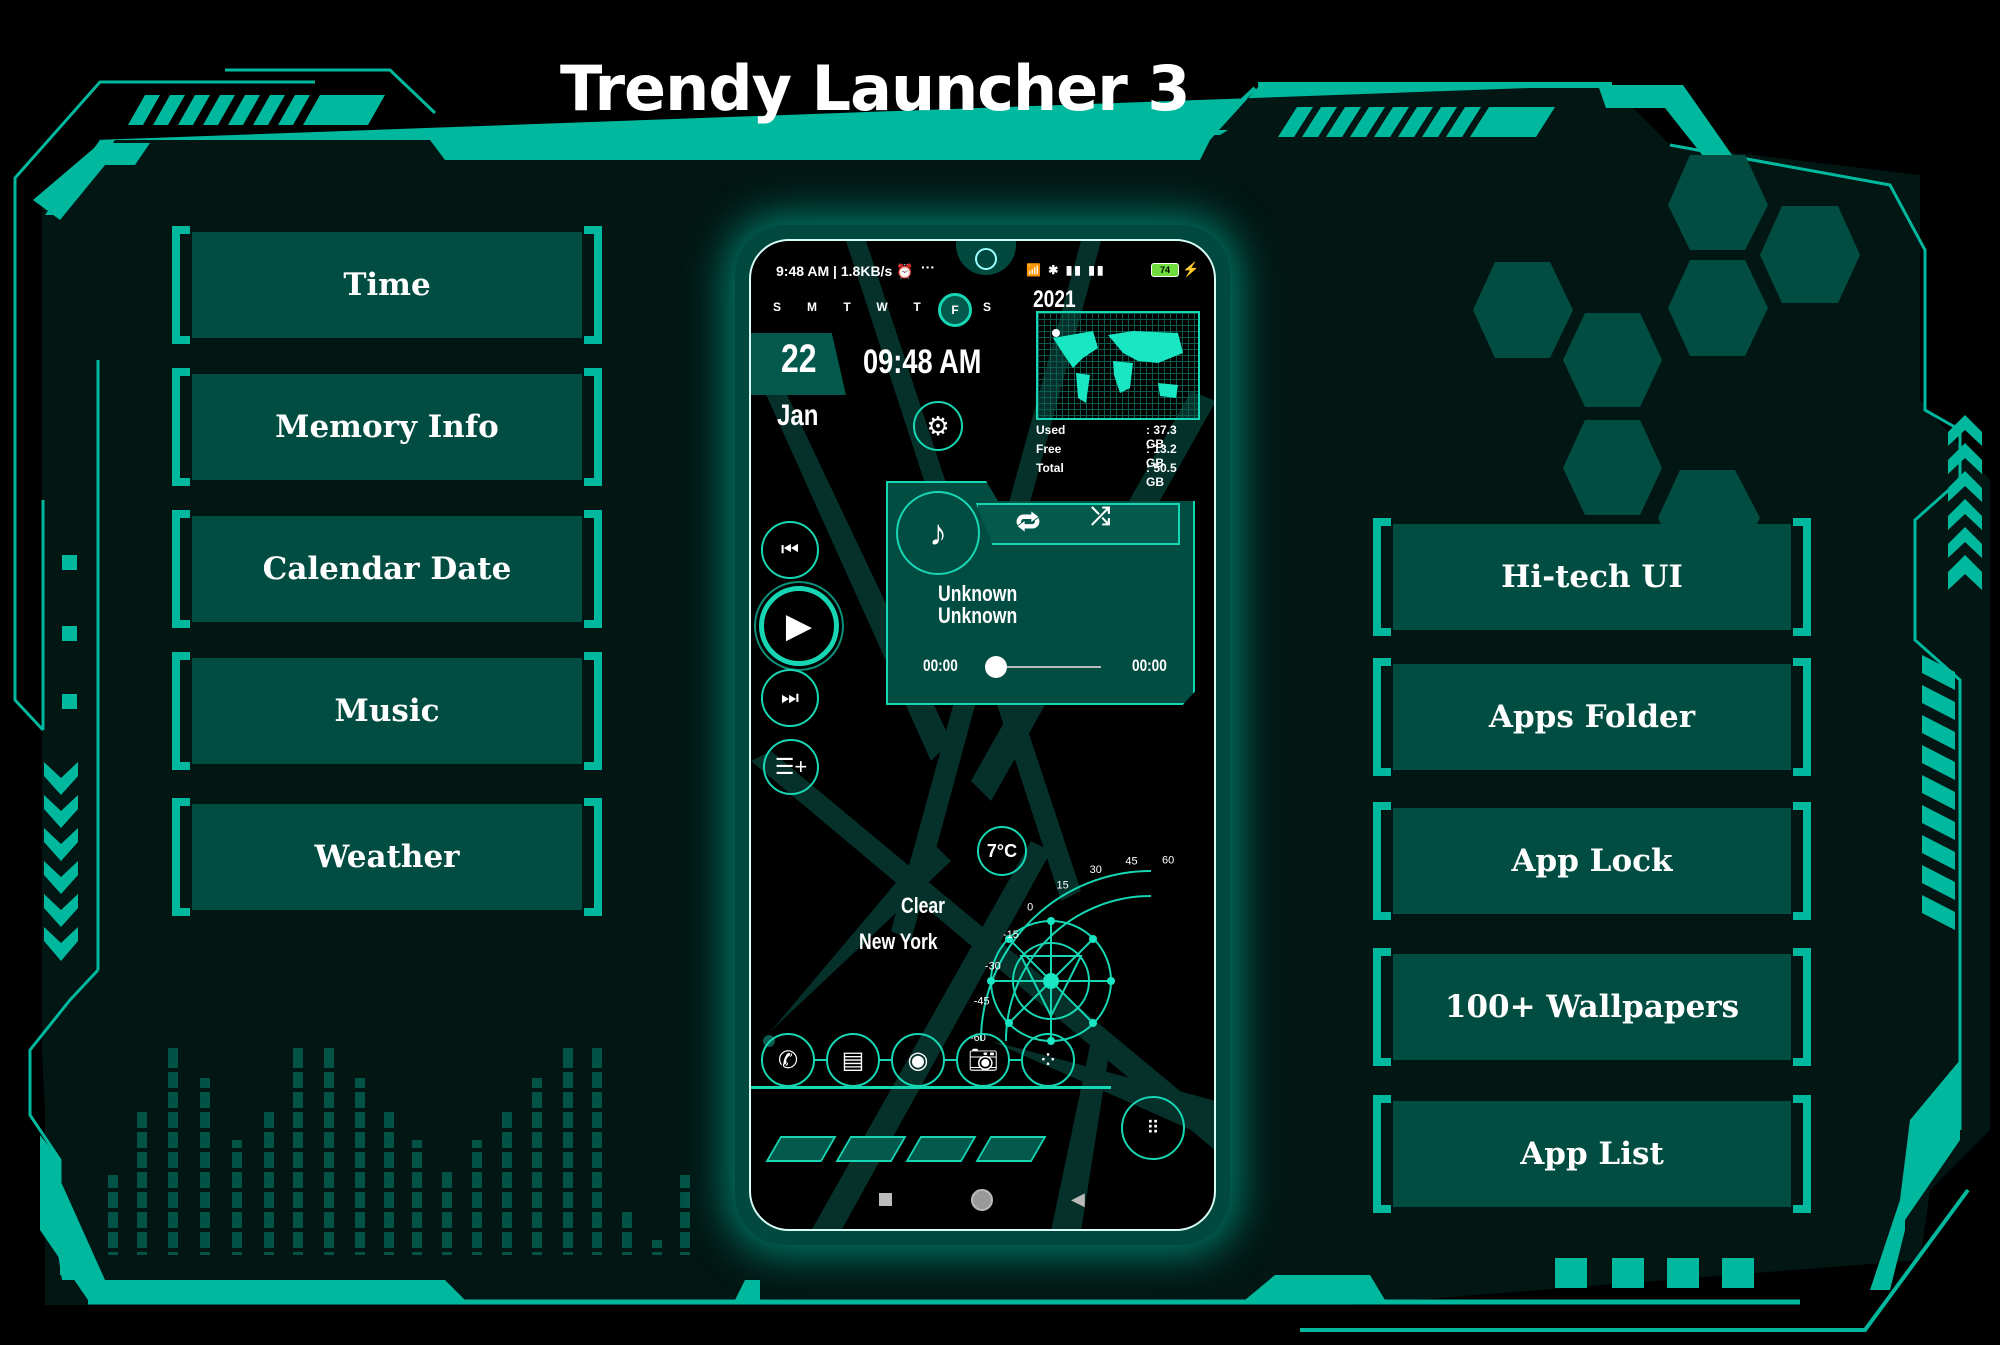 This screenshot has width=2000, height=1345. What do you see at coordinates (882, 307) in the screenshot?
I see `weekday-3: W` at bounding box center [882, 307].